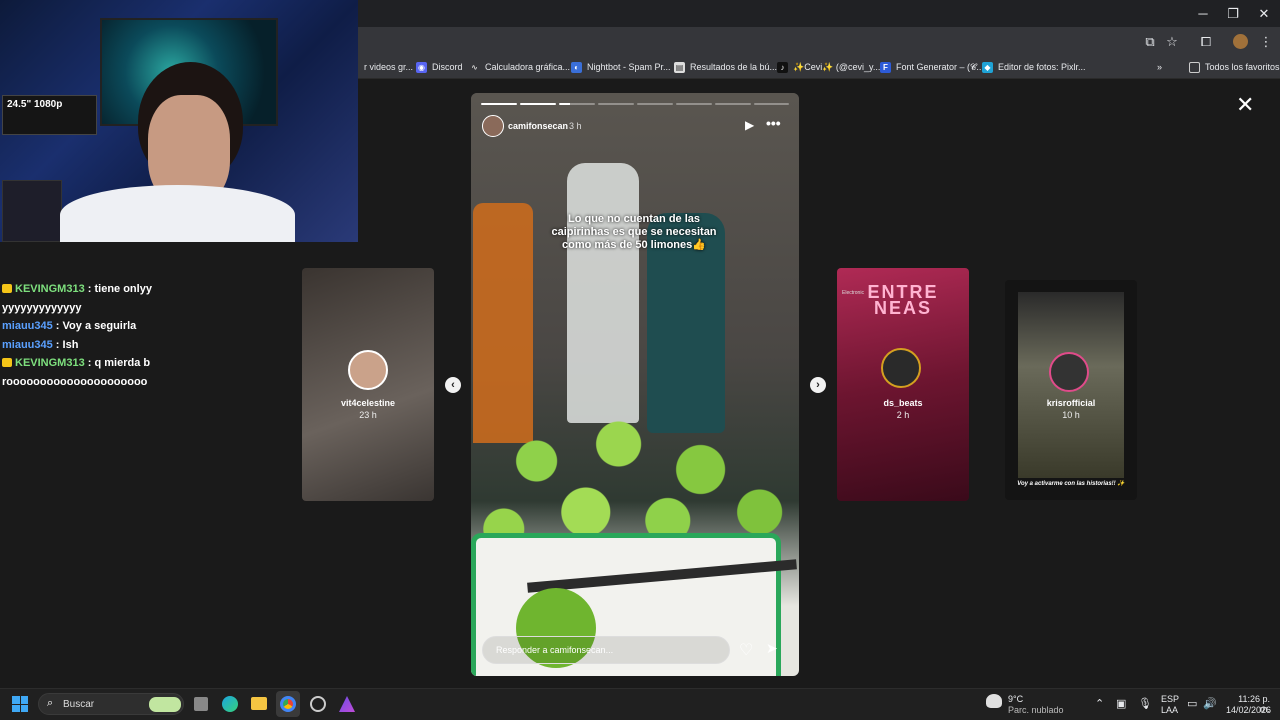 This screenshot has width=1280, height=720. Describe the element at coordinates (439, 67) in the screenshot. I see `bookmark-item: ◉ Discord` at that location.